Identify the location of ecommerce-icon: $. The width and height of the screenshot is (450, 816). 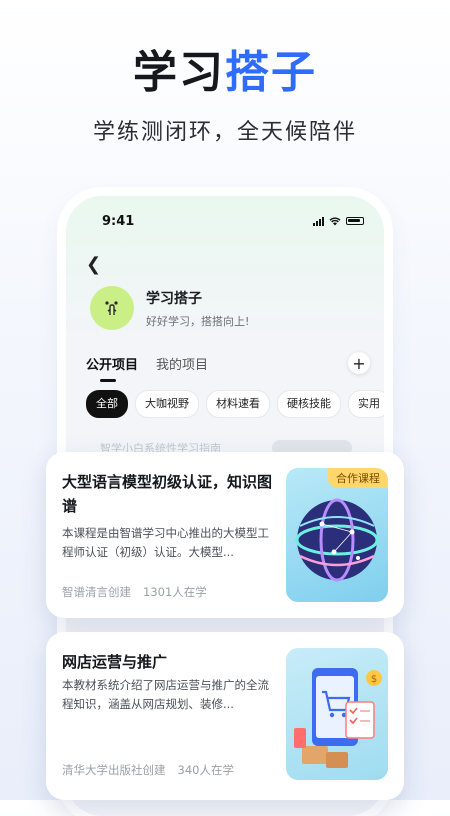
(338, 718).